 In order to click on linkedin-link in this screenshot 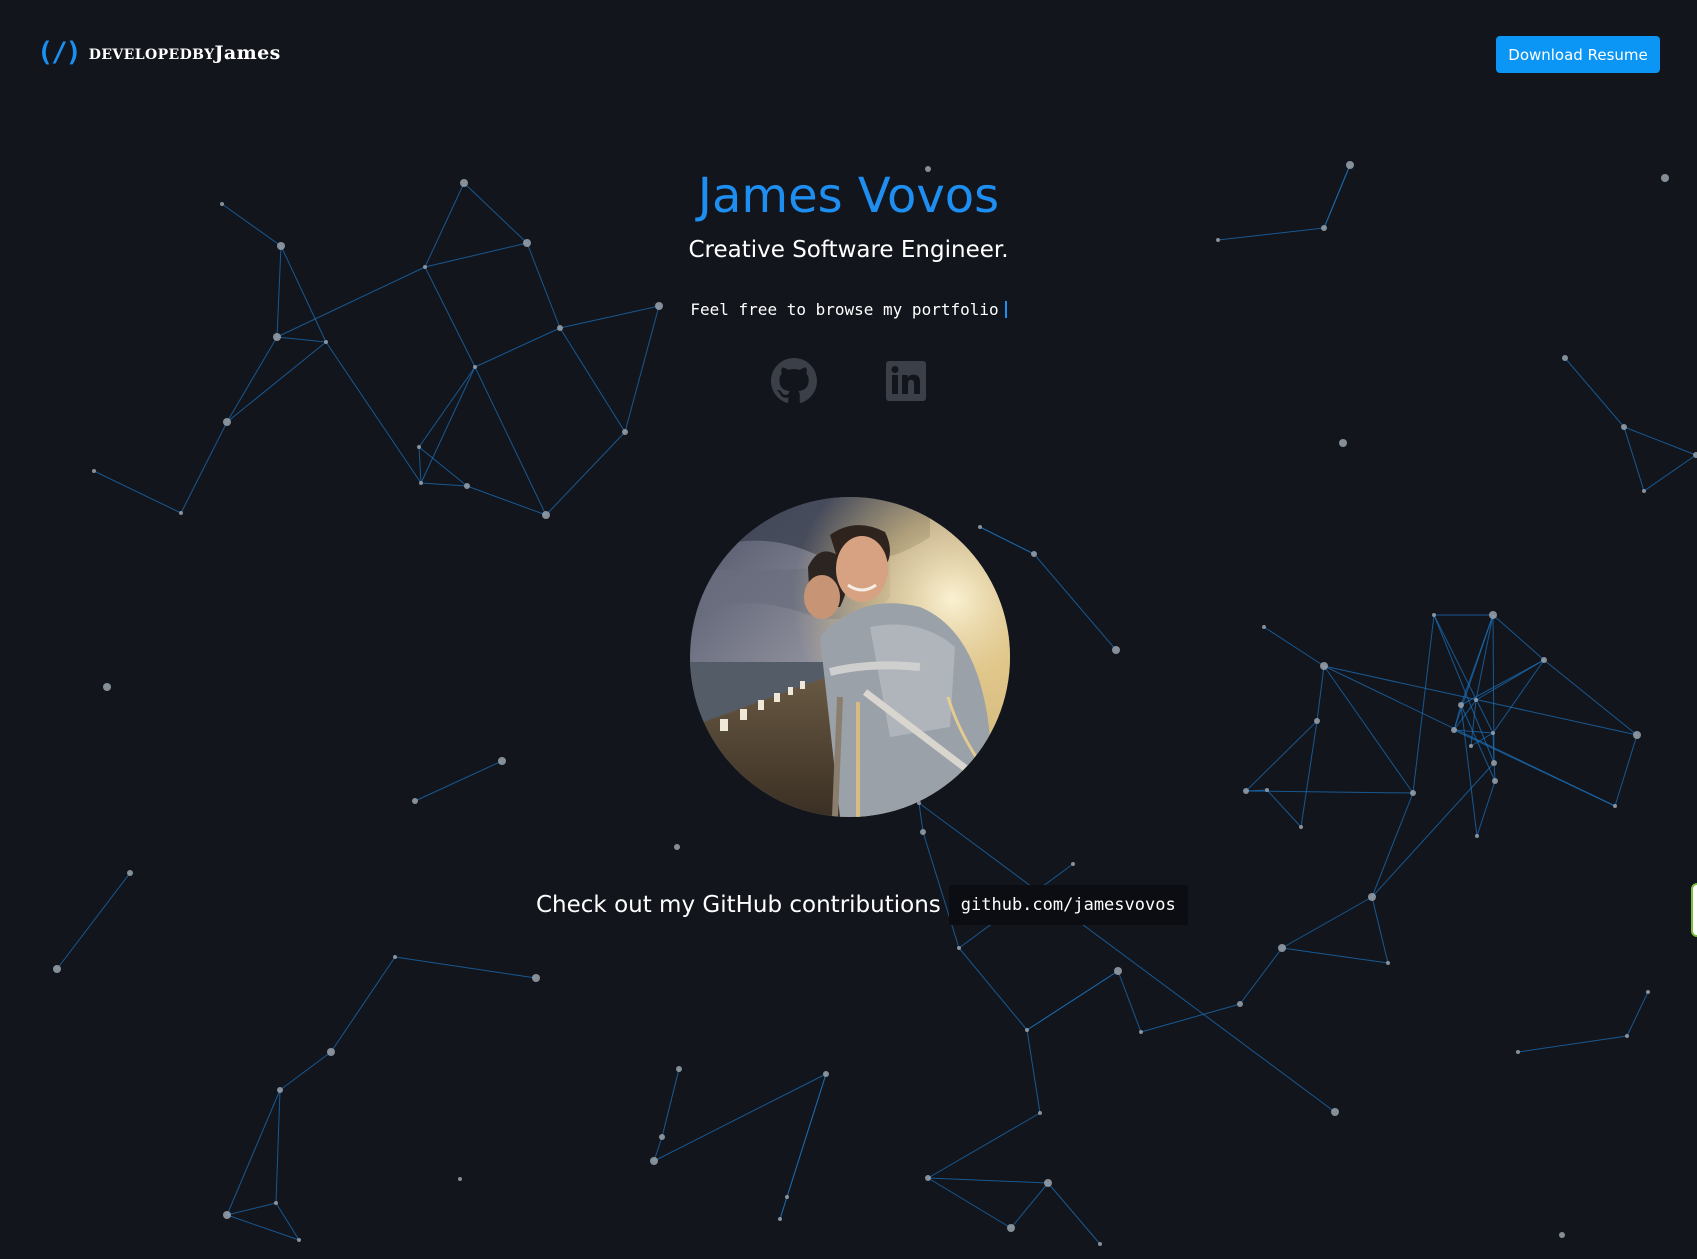, I will do `click(906, 381)`.